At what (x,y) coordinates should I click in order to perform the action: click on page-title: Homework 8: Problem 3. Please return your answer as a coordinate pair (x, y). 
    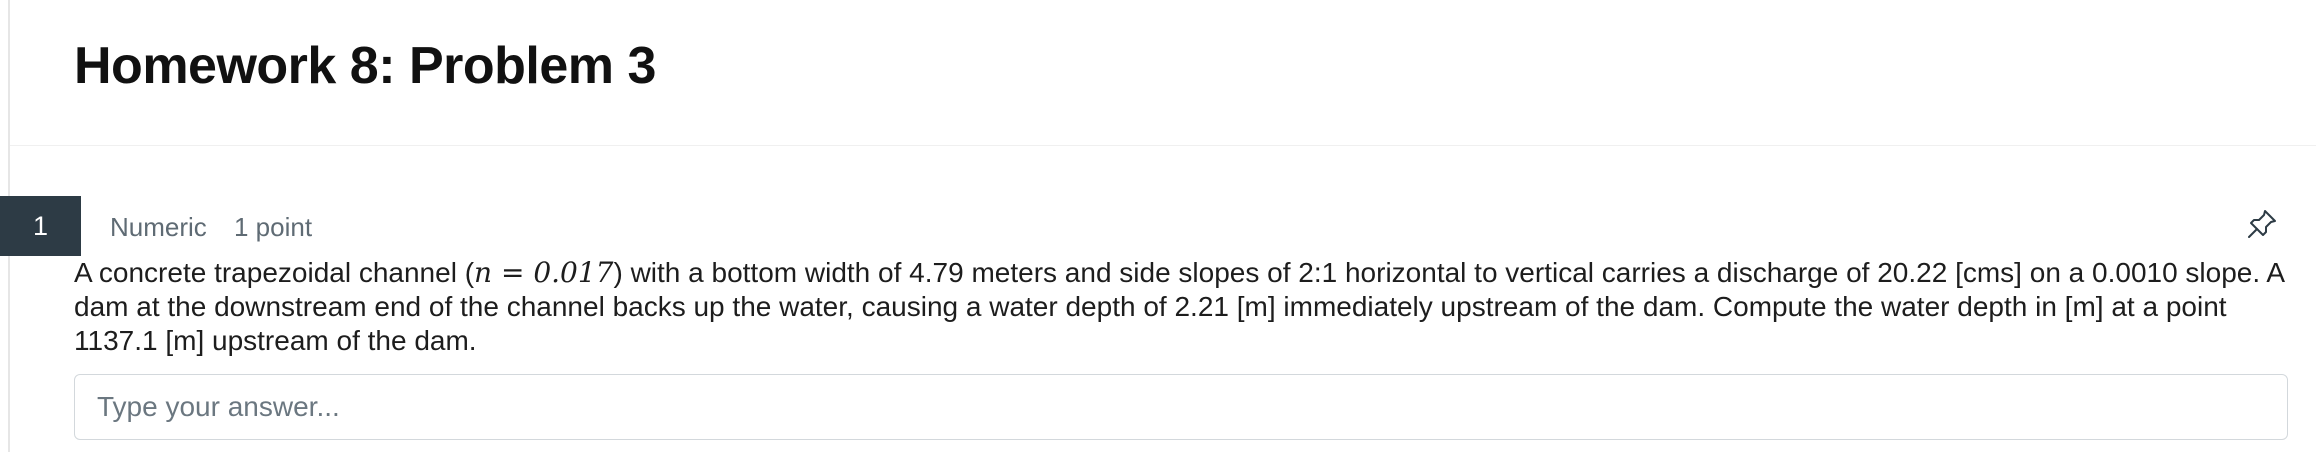
    Looking at the image, I should click on (365, 66).